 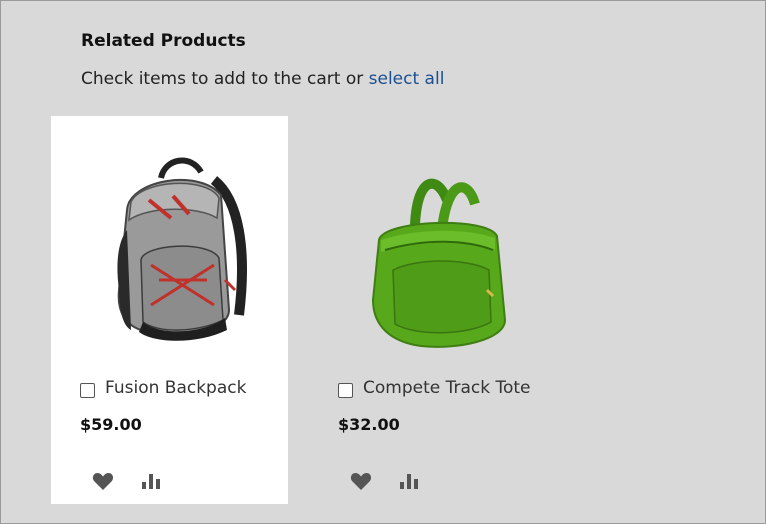 I want to click on section-title: Related Products, so click(x=163, y=41).